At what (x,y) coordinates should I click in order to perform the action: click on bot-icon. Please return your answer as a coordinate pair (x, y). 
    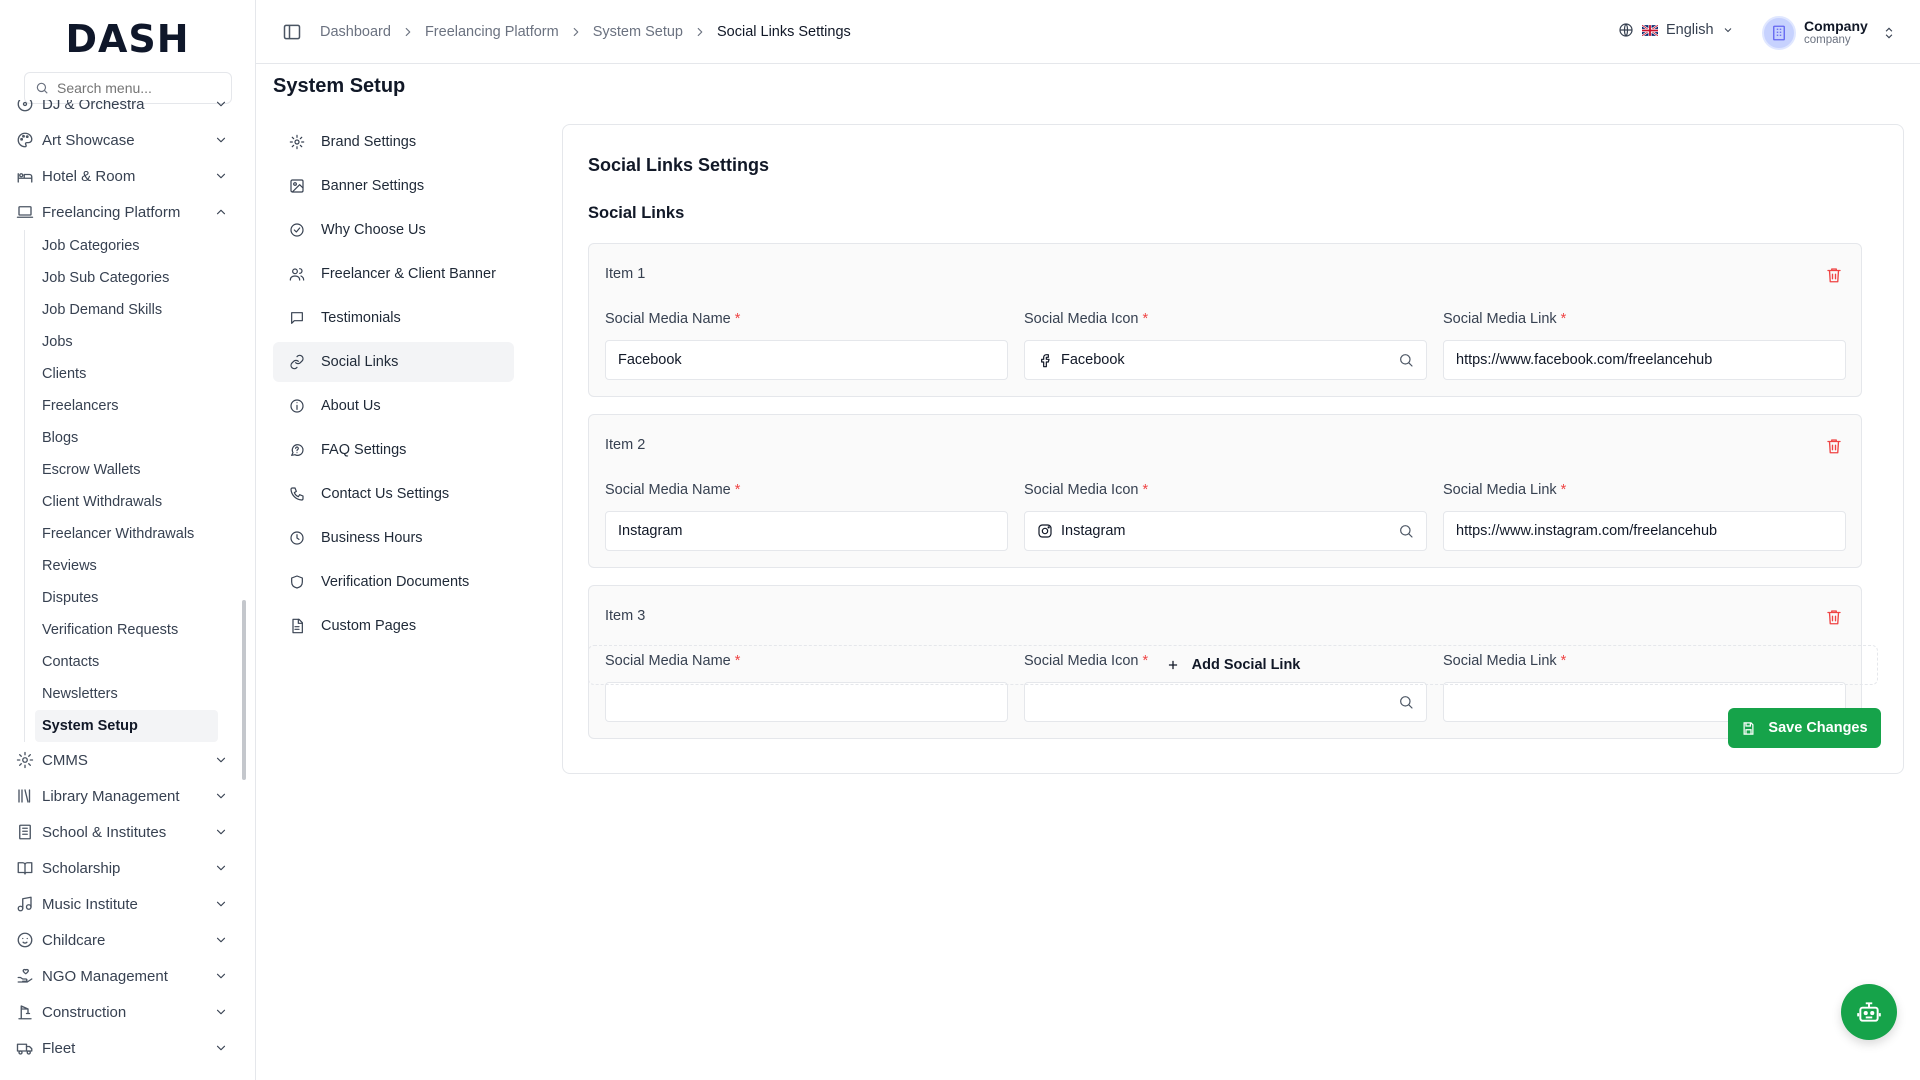
    Looking at the image, I should click on (1869, 1012).